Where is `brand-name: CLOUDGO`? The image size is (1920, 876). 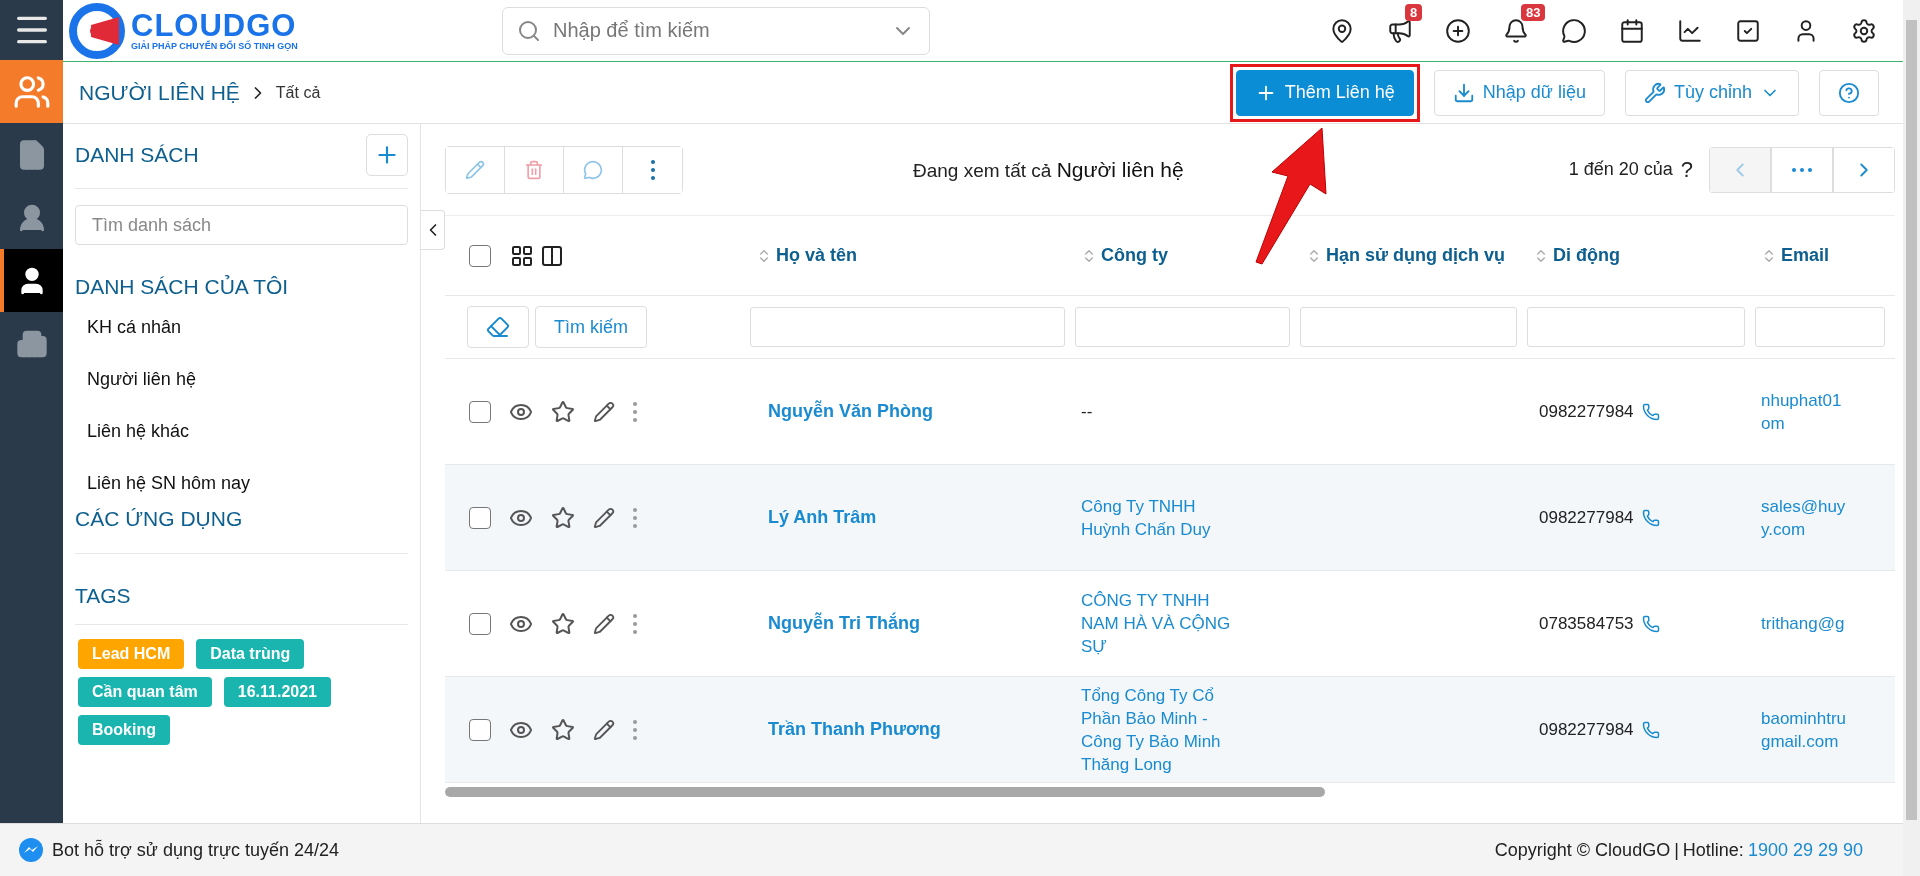
brand-name: CLOUDGO is located at coordinates (214, 25).